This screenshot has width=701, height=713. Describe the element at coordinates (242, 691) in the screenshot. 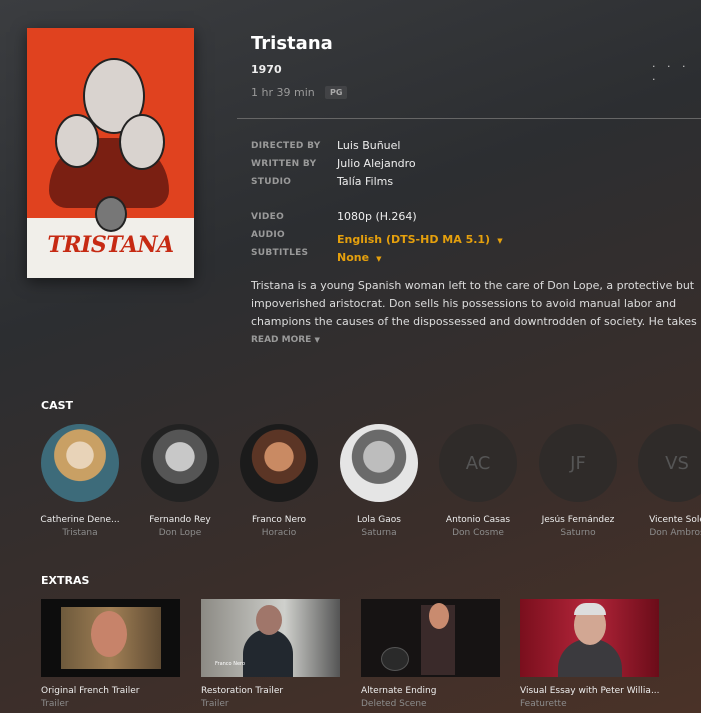

I see `extra-title: Restoration Trailer` at that location.